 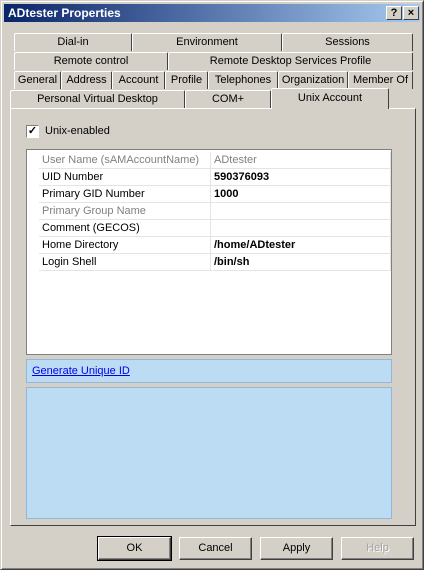 What do you see at coordinates (296, 548) in the screenshot?
I see `apply-button: Apply` at bounding box center [296, 548].